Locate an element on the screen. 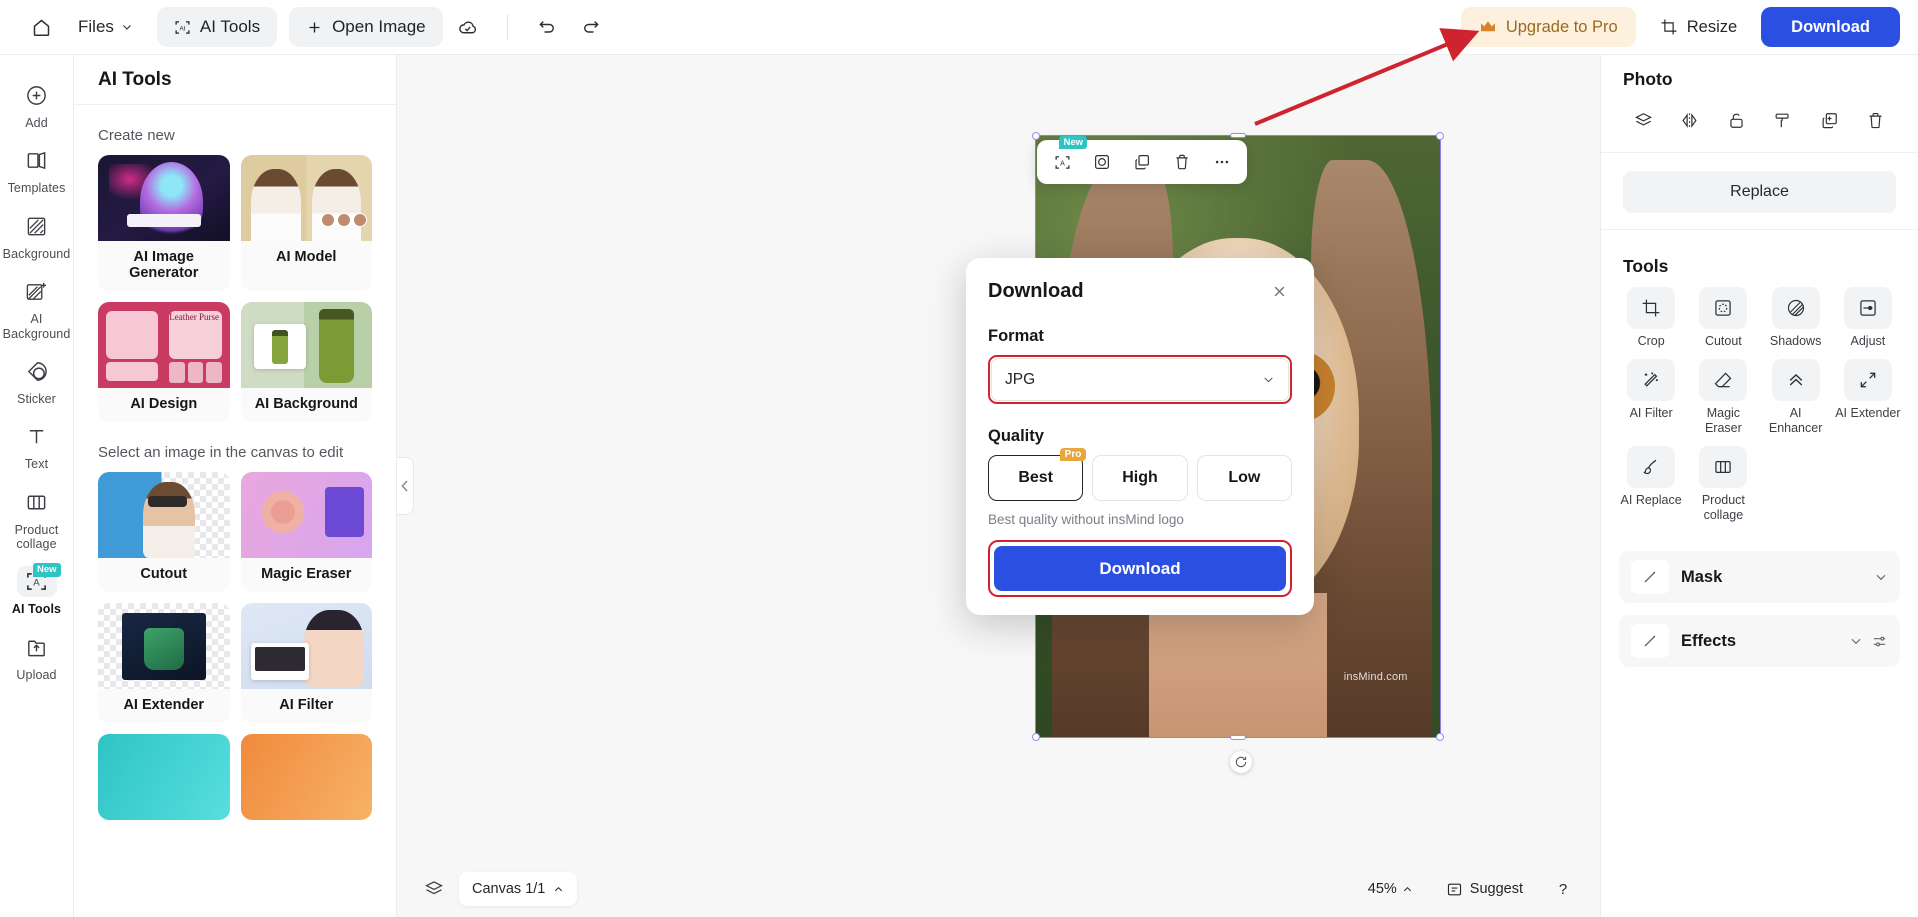  close-icon is located at coordinates (1279, 291).